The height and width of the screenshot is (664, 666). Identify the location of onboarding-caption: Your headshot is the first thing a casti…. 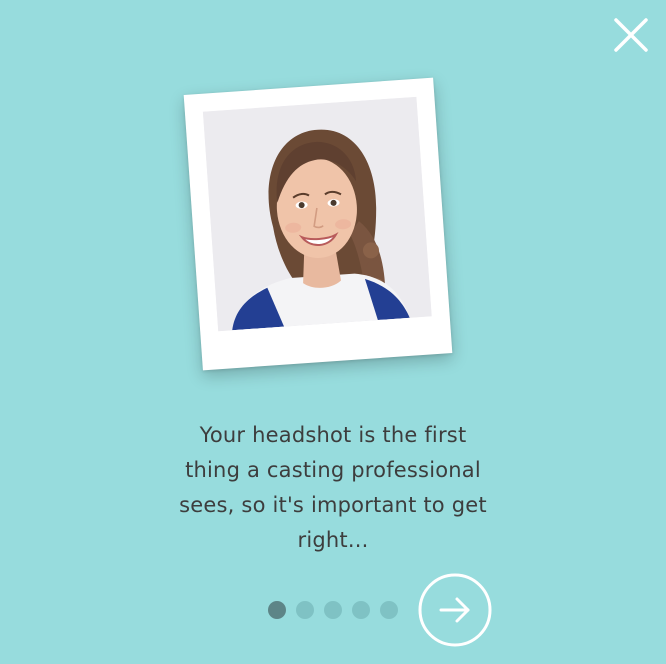
(333, 487).